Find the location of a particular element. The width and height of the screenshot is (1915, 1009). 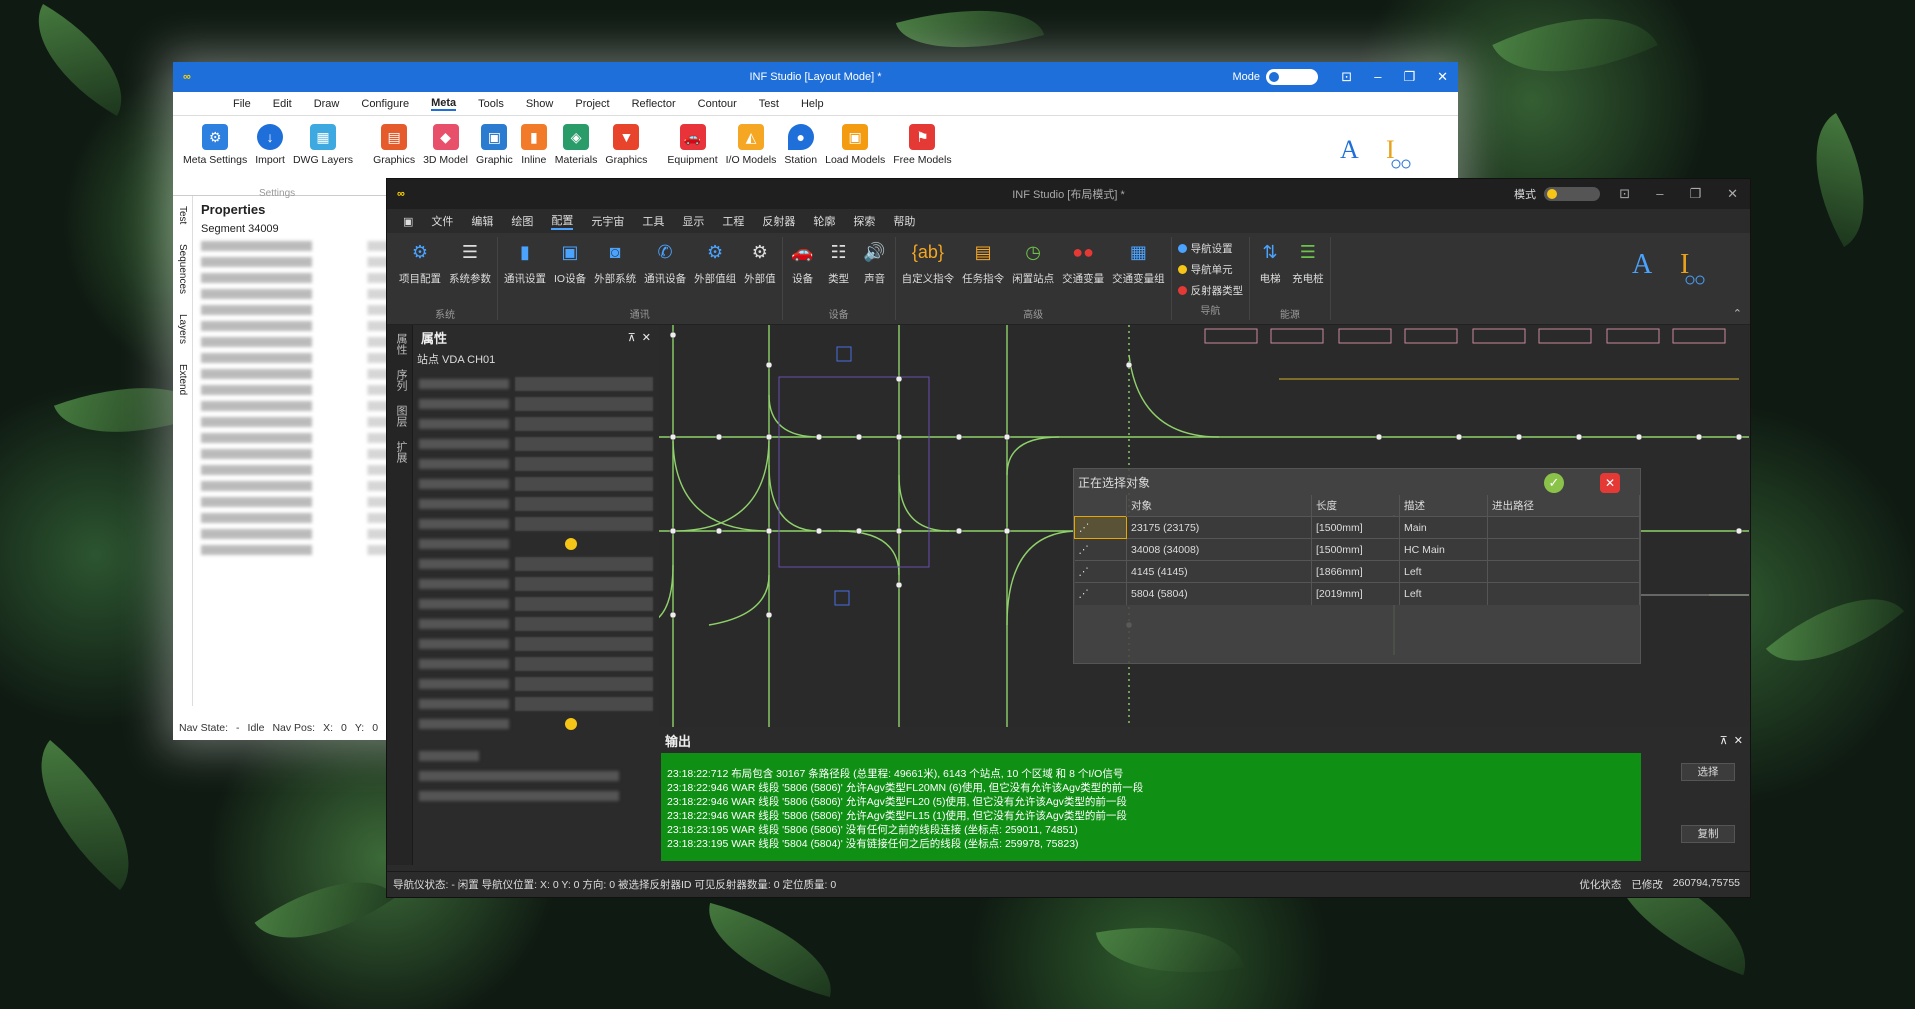

menu-meta: Meta is located at coordinates (444, 104).